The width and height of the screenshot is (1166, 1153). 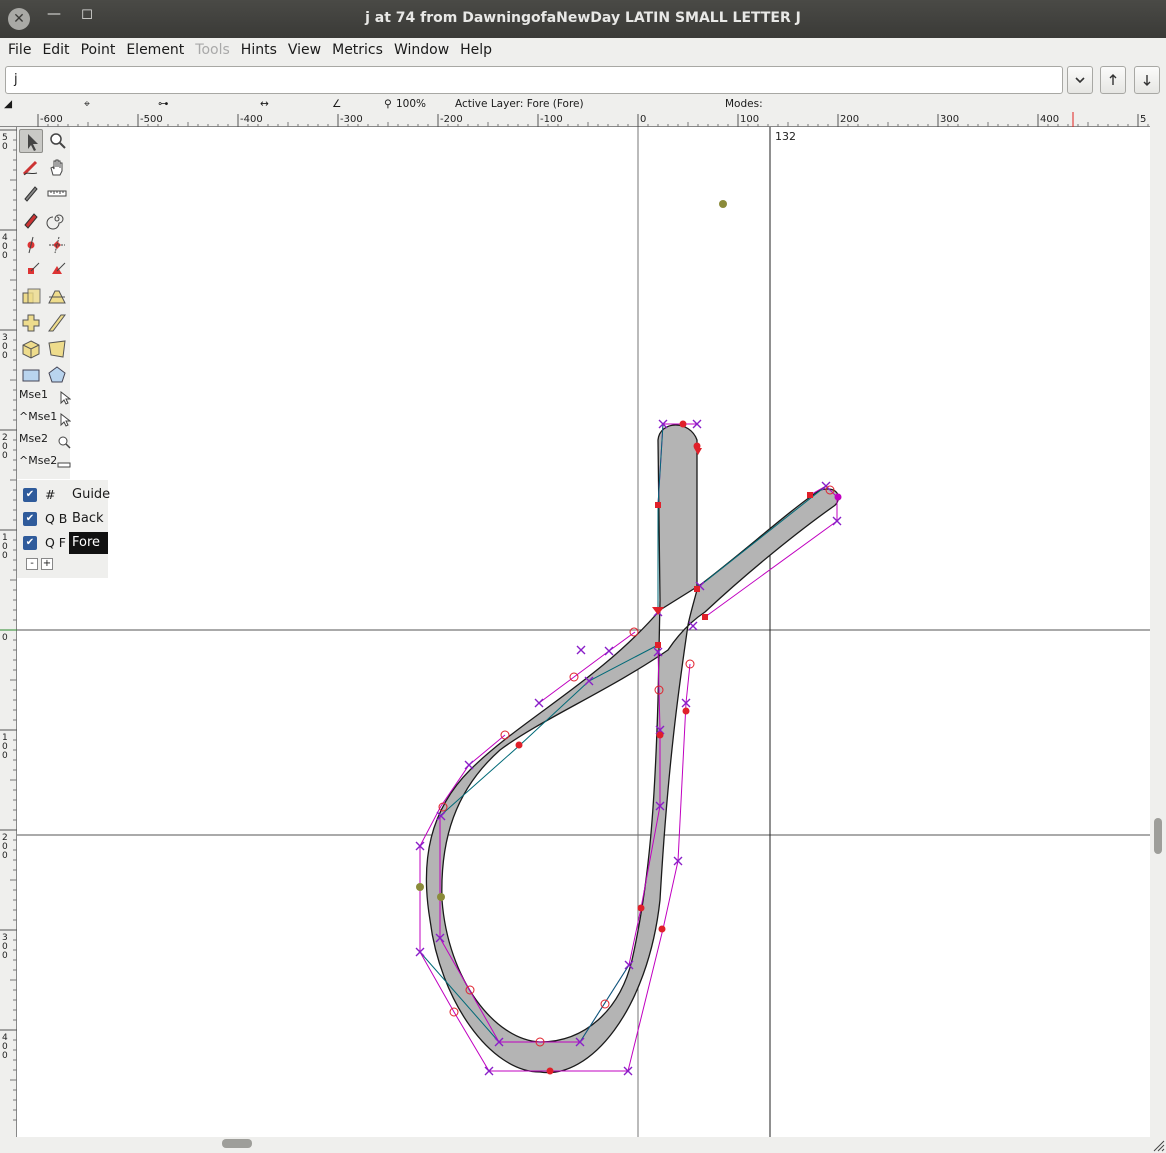 I want to click on distance-icon: ↔, so click(x=264, y=104).